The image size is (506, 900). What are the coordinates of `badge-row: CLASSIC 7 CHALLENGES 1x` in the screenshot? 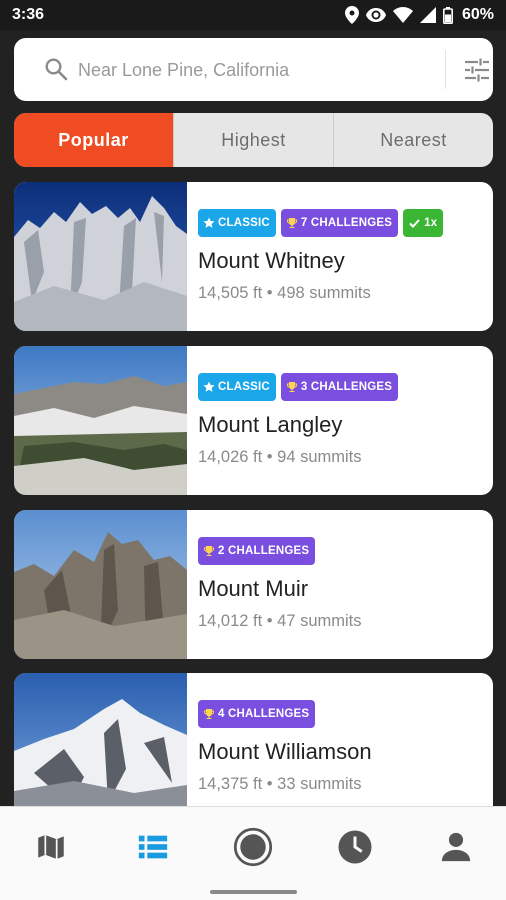 It's located at (321, 223).